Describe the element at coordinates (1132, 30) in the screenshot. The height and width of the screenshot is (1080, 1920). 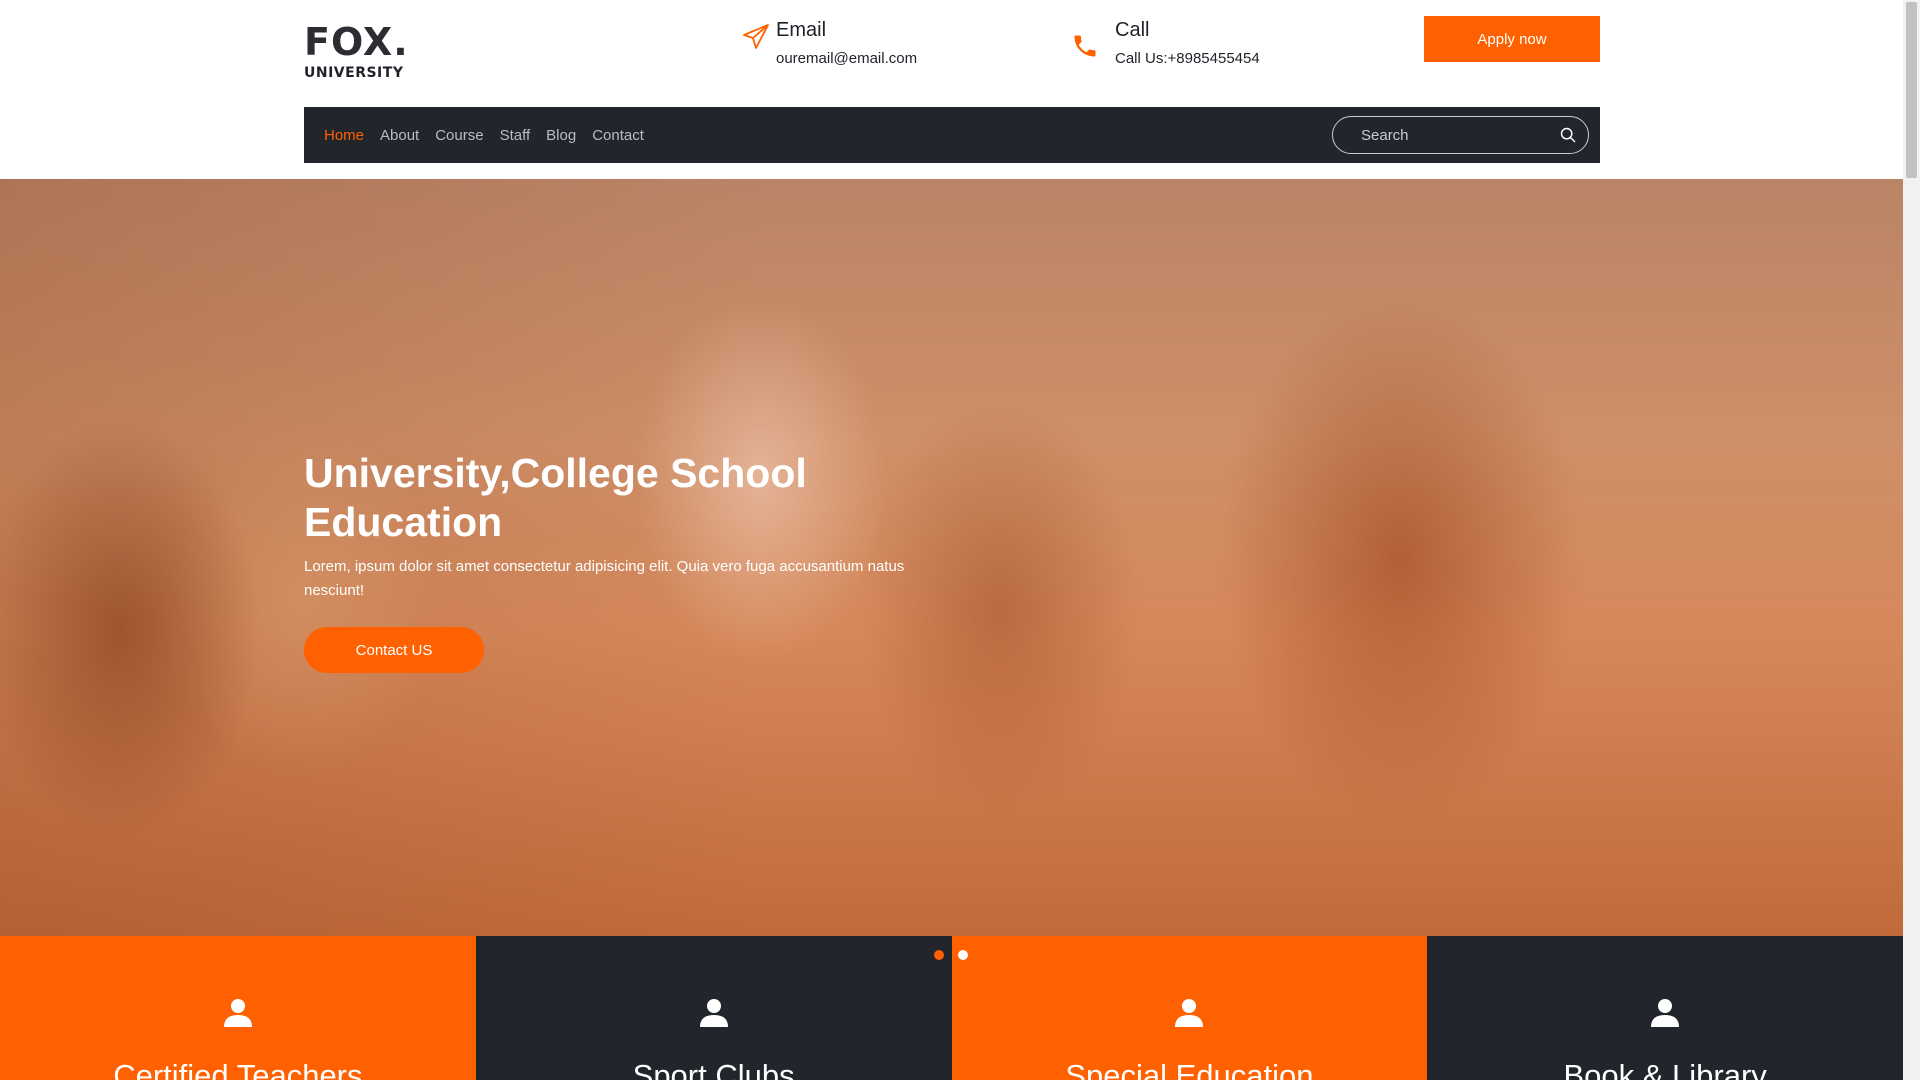
I see `call-title: Call` at that location.